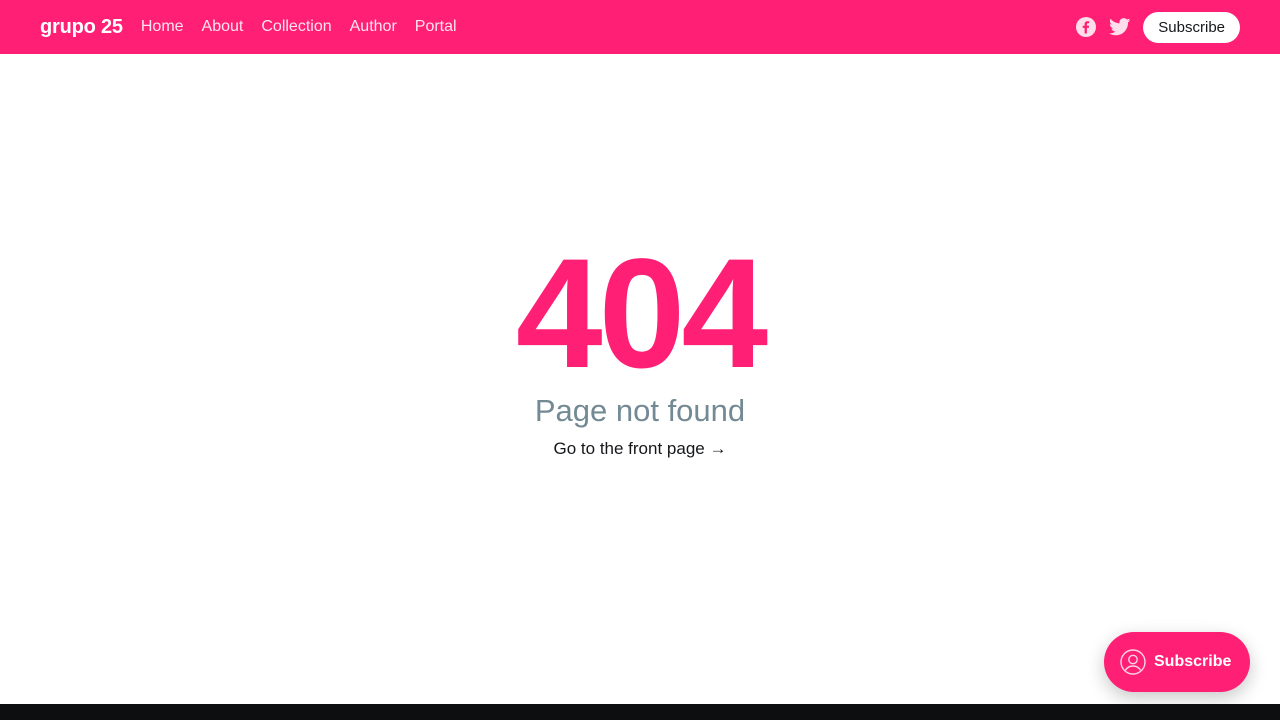 The image size is (1280, 720). What do you see at coordinates (296, 27) in the screenshot?
I see `nav-item-collection: Collection` at bounding box center [296, 27].